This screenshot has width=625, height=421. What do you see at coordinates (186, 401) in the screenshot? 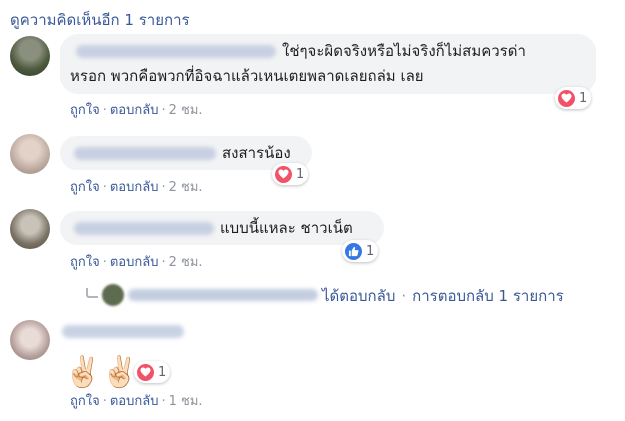
I see `timestamp: 1 ชม.` at bounding box center [186, 401].